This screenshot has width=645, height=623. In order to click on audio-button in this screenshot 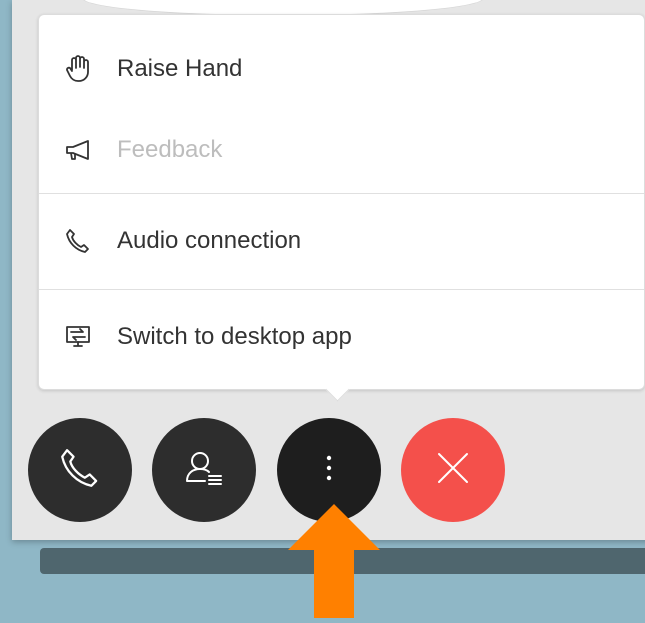, I will do `click(80, 470)`.